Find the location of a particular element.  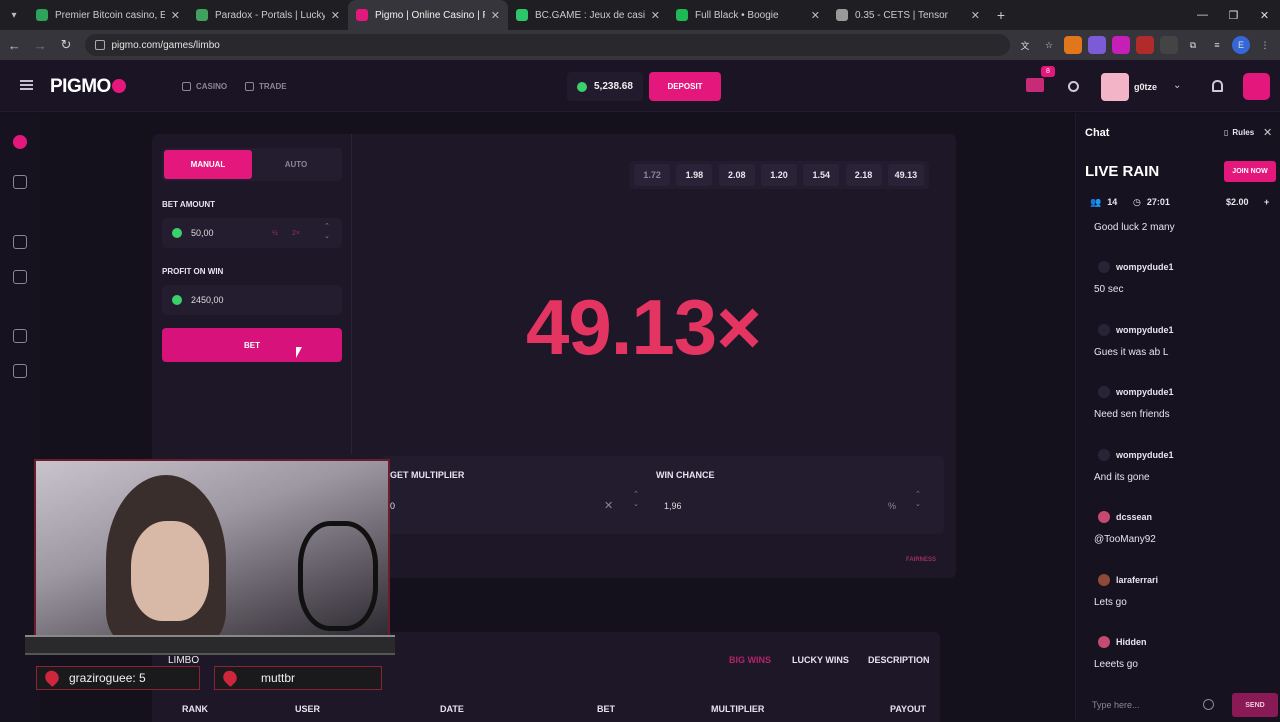

browser-tab: Paradox - Portals | LuckySea ✕ is located at coordinates (268, 15).